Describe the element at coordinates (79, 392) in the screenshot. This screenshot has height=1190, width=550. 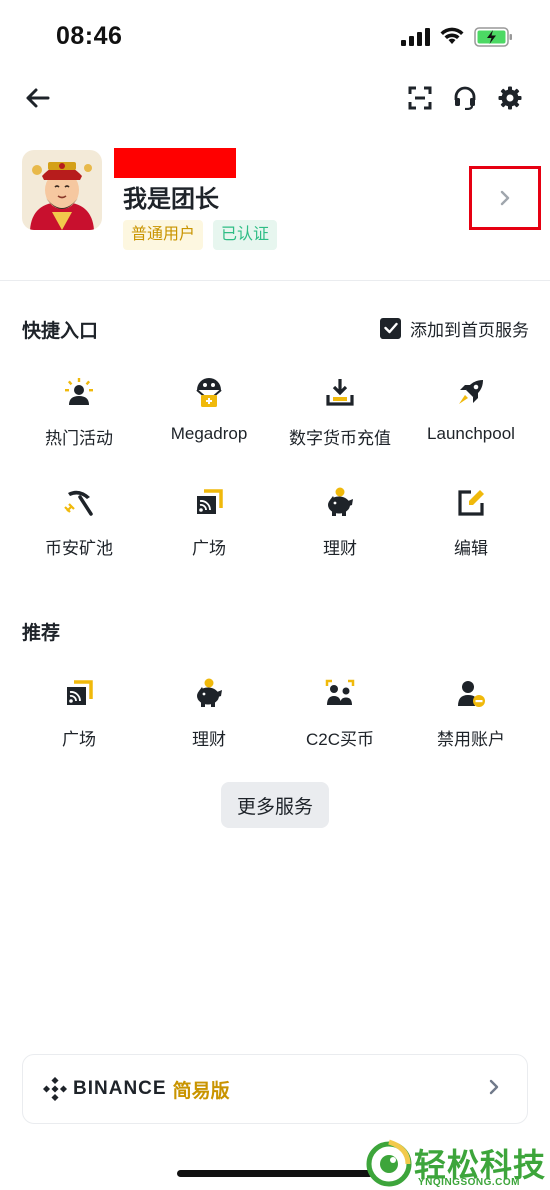
I see `hot-activity-icon` at that location.